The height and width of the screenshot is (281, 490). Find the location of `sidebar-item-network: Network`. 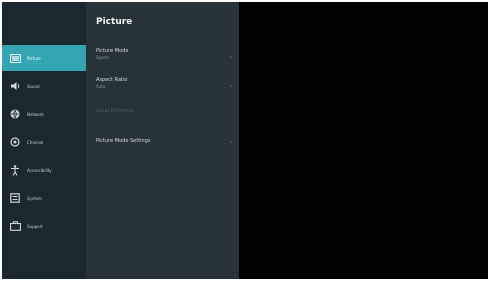

sidebar-item-network: Network is located at coordinates (44, 114).